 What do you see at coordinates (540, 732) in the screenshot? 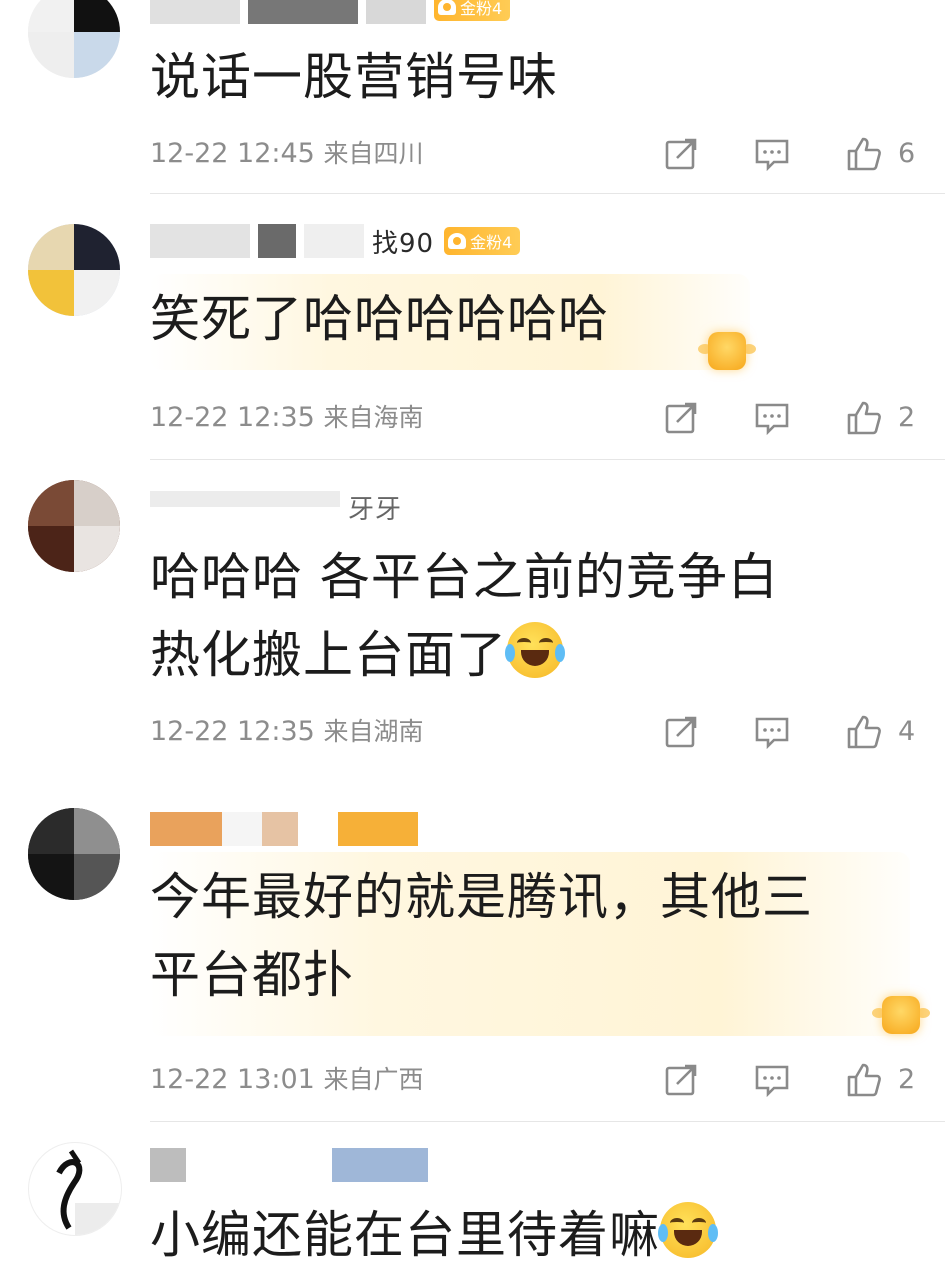
I see `comment-meta: 12-22 12:35 来自湖南 4` at bounding box center [540, 732].